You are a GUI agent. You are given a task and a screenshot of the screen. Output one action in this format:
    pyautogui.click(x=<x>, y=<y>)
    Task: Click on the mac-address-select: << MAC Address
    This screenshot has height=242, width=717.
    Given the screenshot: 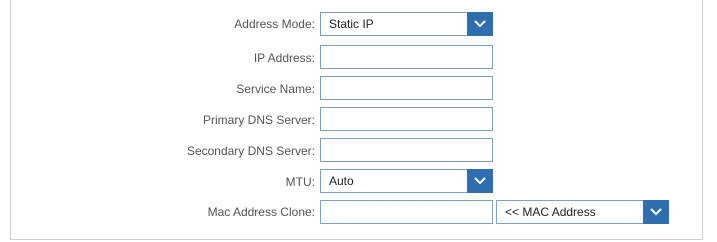 What is the action you would take?
    pyautogui.click(x=582, y=212)
    